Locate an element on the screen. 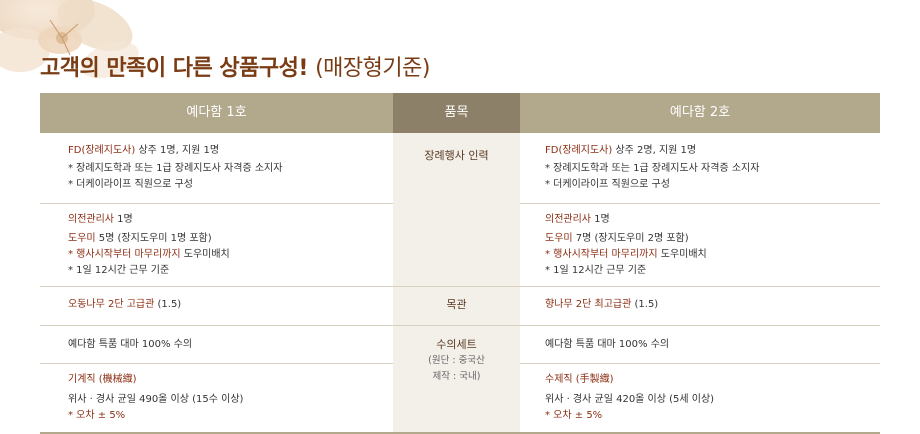  plan2-helpers-line3: * 행사시작부터 마무리까지 도우미배치 is located at coordinates (626, 254).